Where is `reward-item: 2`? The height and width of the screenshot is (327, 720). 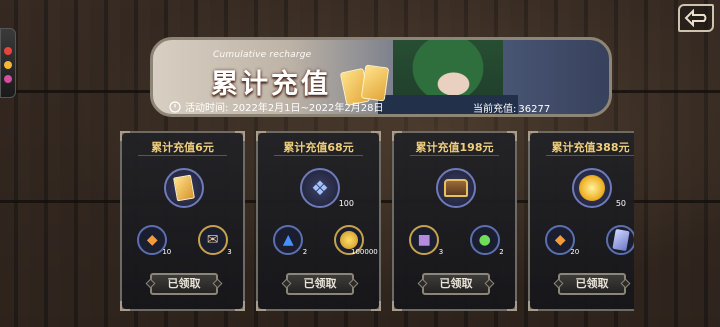 reward-item: 2 is located at coordinates (619, 240).